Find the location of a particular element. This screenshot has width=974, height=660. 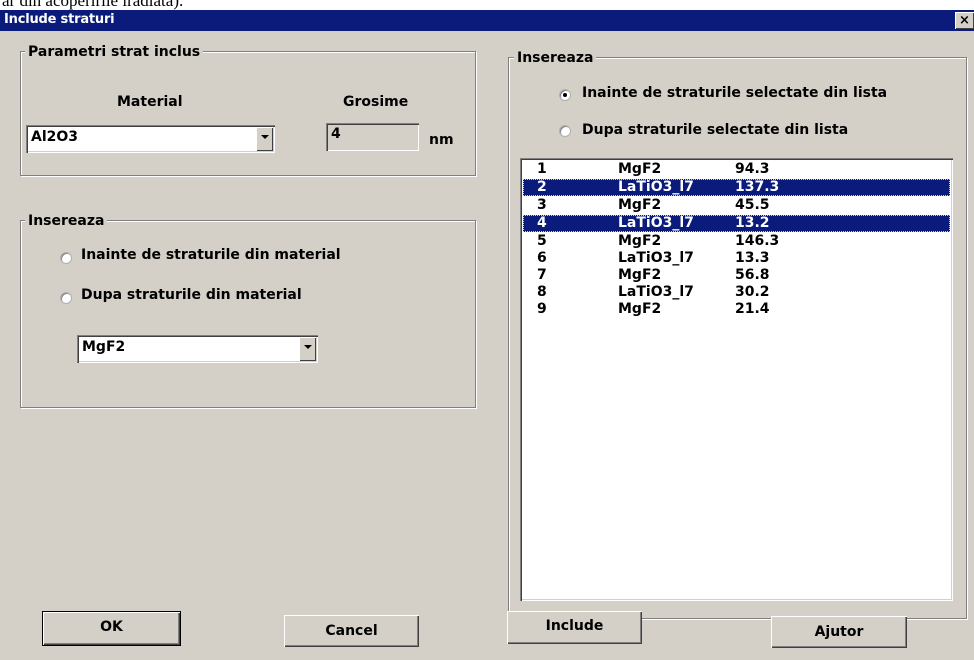

material-select-value: Al2O3 is located at coordinates (55, 137).